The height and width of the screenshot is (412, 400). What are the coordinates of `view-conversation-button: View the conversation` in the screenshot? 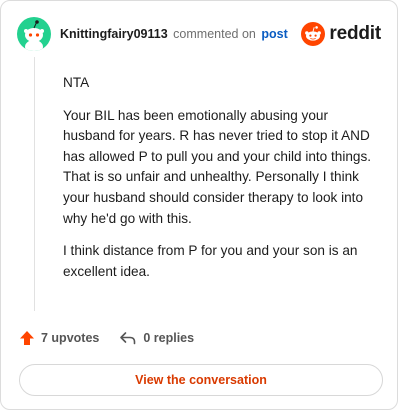 It's located at (201, 380).